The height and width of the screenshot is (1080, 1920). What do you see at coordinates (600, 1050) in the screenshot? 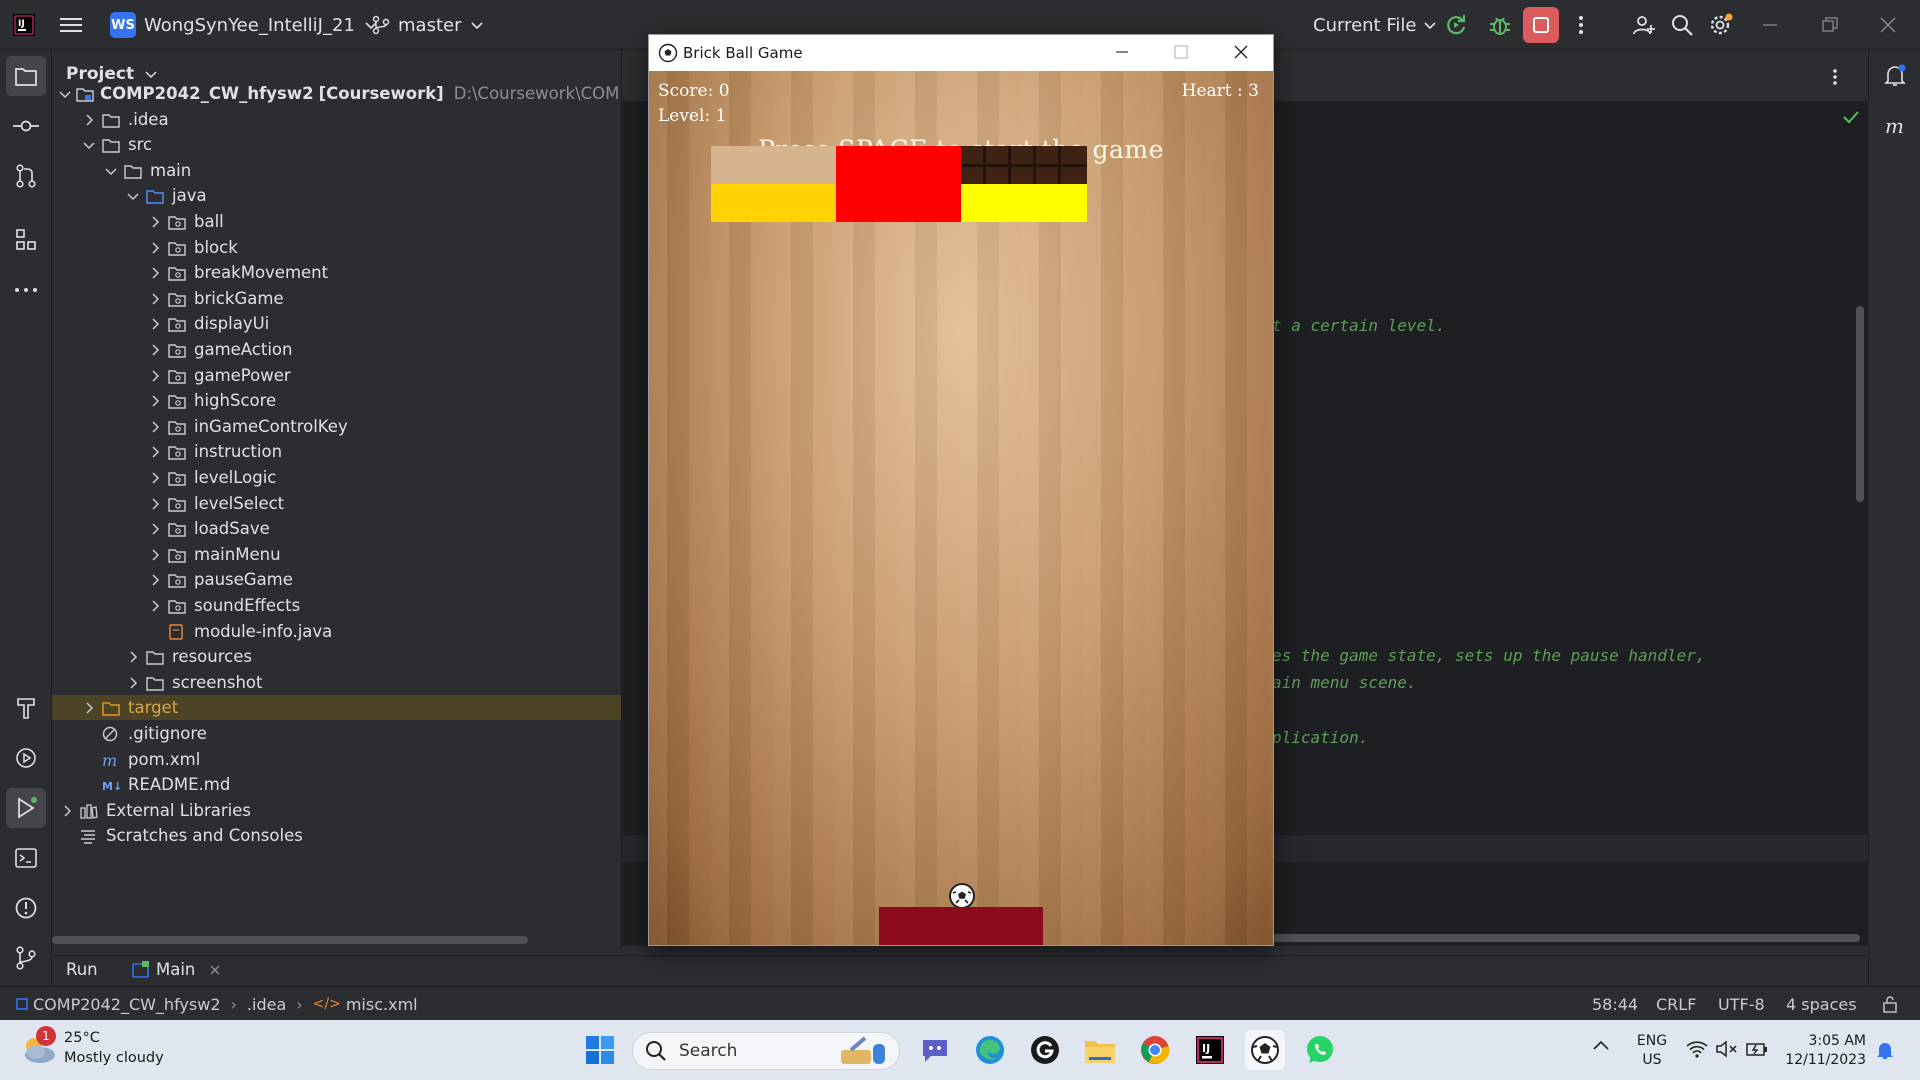
I see `windows-start-icon` at bounding box center [600, 1050].